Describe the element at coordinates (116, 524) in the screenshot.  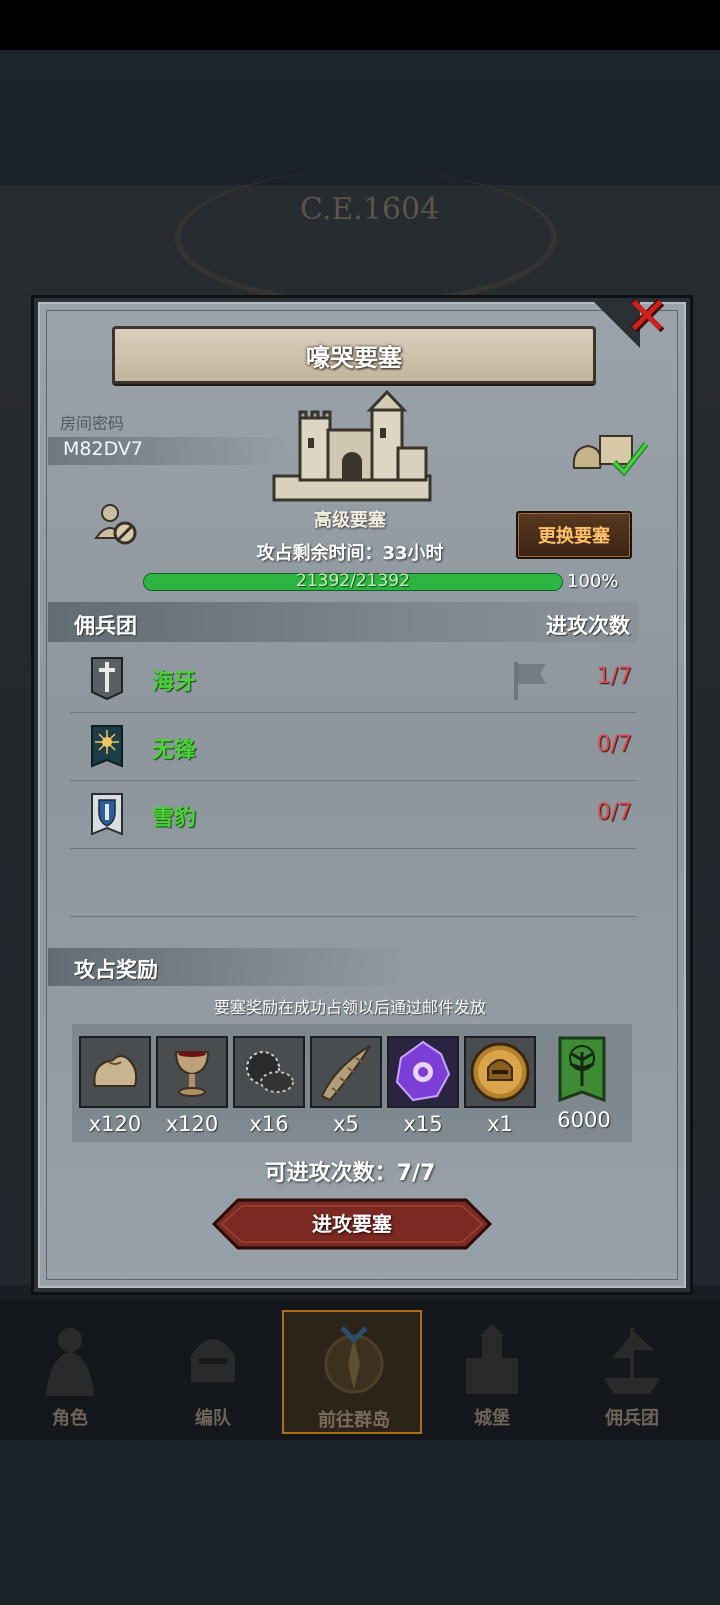
I see `no-visitor-icon` at that location.